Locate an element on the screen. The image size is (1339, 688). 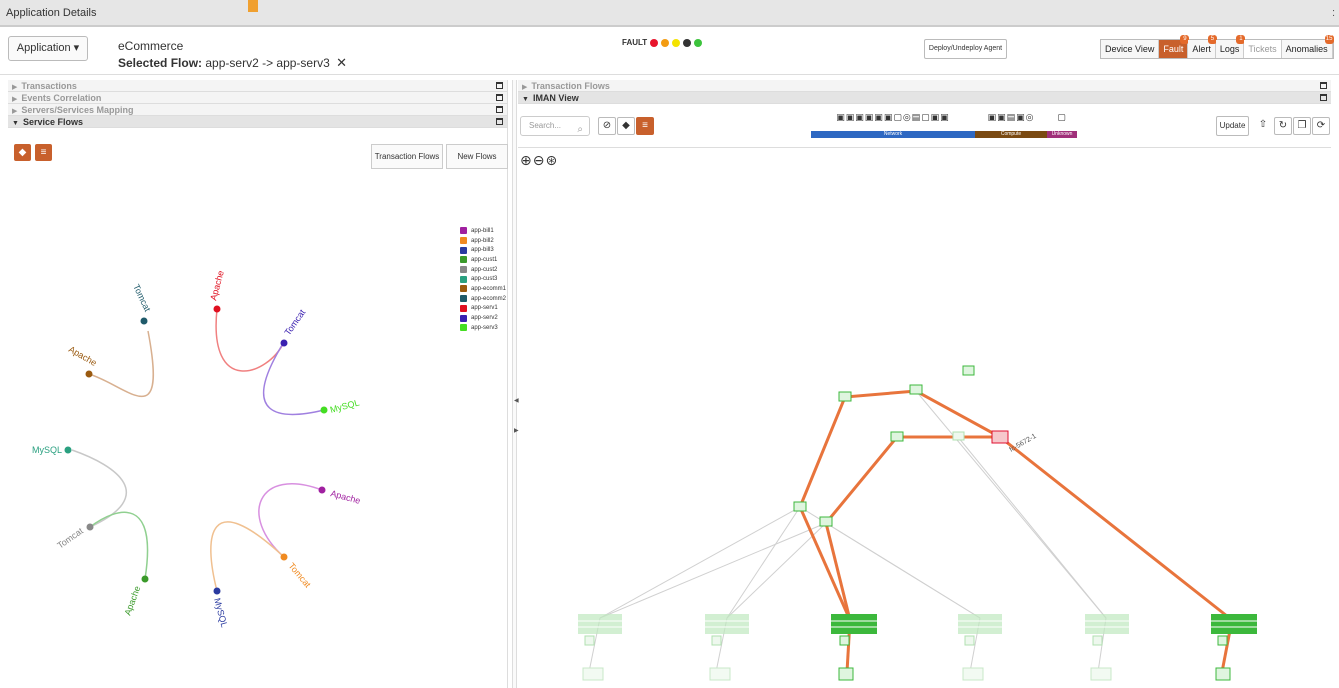
legend-item: app-ecomm2 is located at coordinates (483, 299).